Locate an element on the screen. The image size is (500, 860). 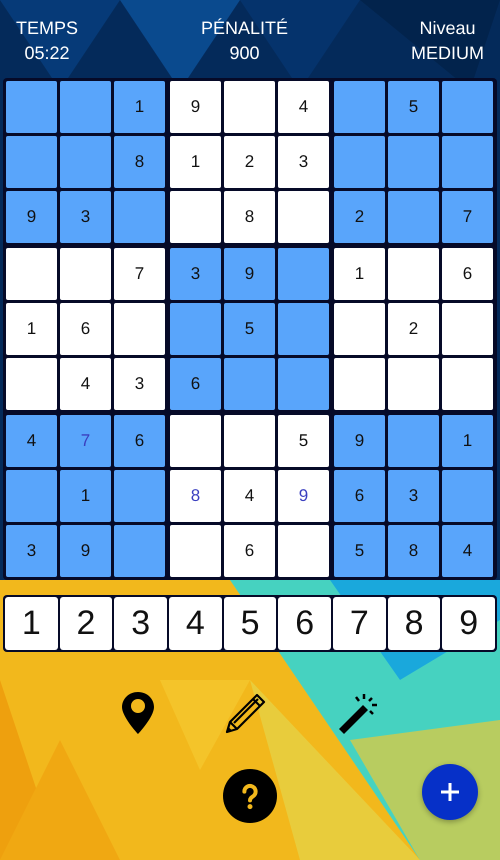
number-key: 8 is located at coordinates (414, 623).